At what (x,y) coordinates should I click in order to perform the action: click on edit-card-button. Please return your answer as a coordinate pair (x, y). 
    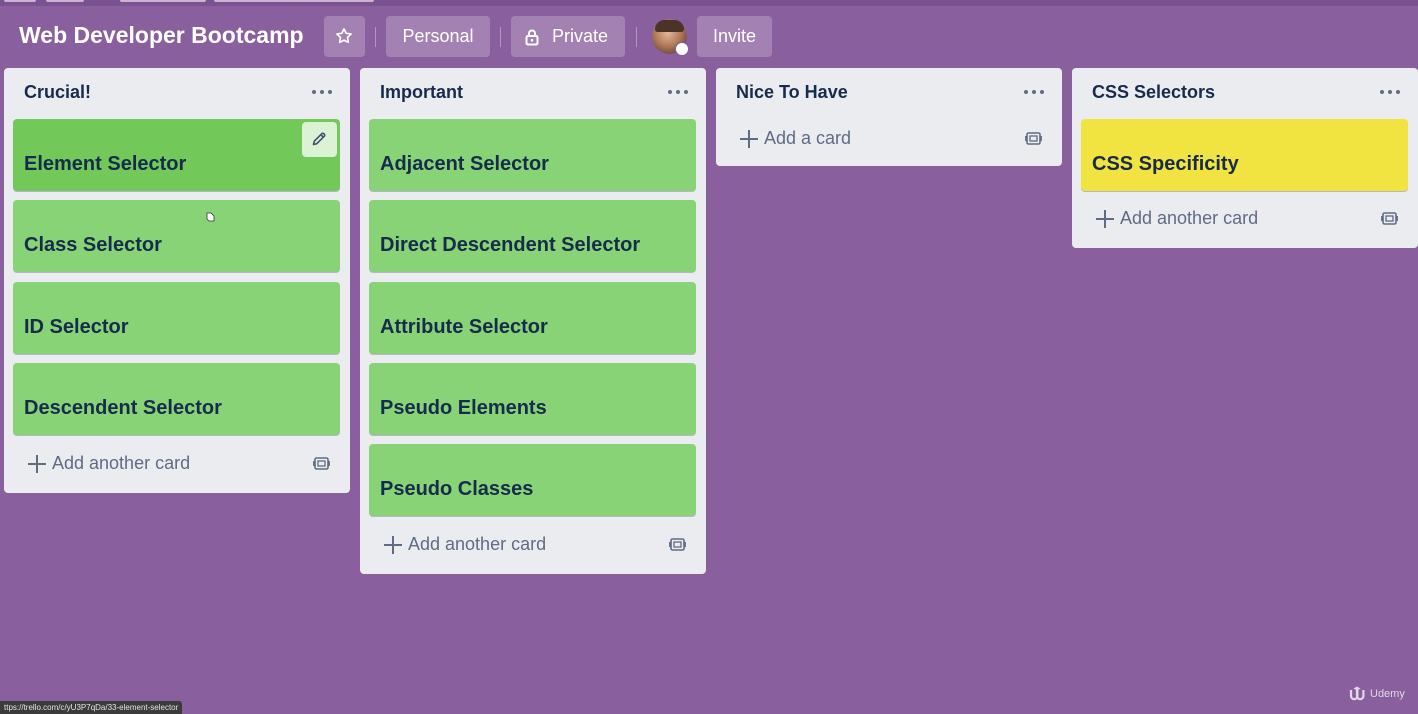
    Looking at the image, I should click on (319, 139).